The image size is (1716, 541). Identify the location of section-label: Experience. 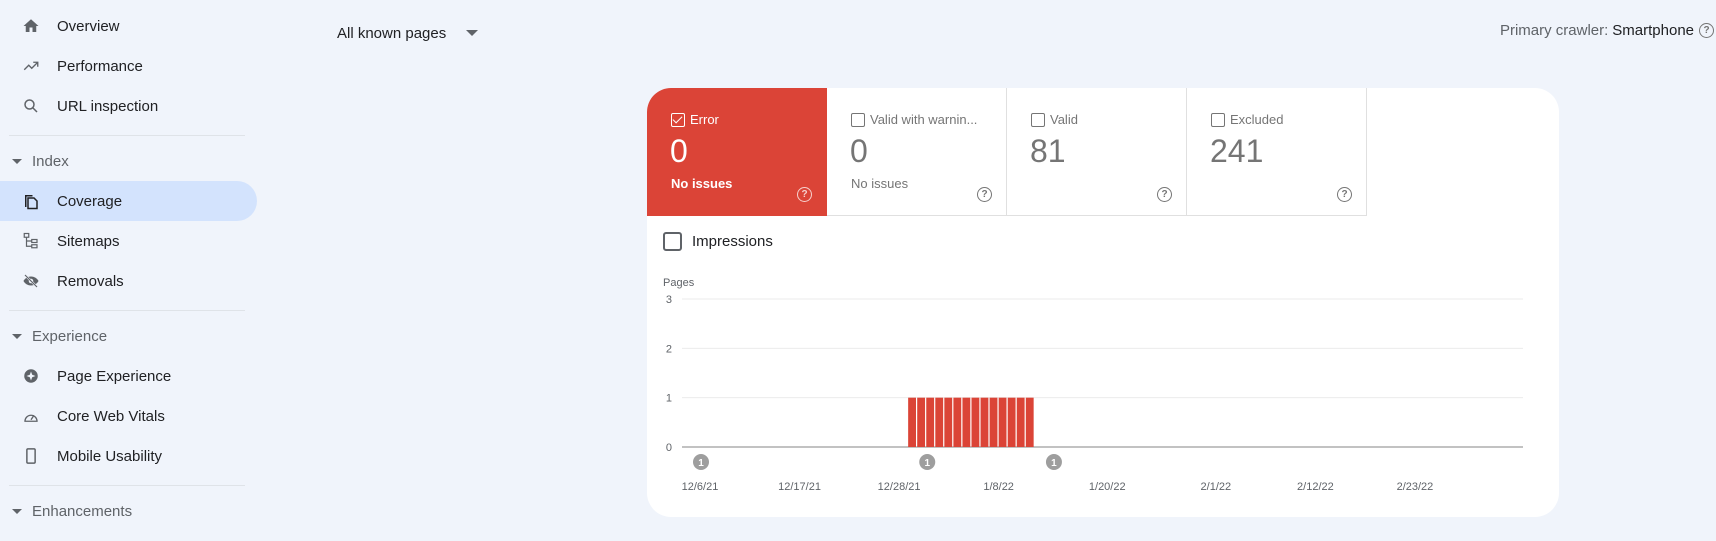
(70, 336).